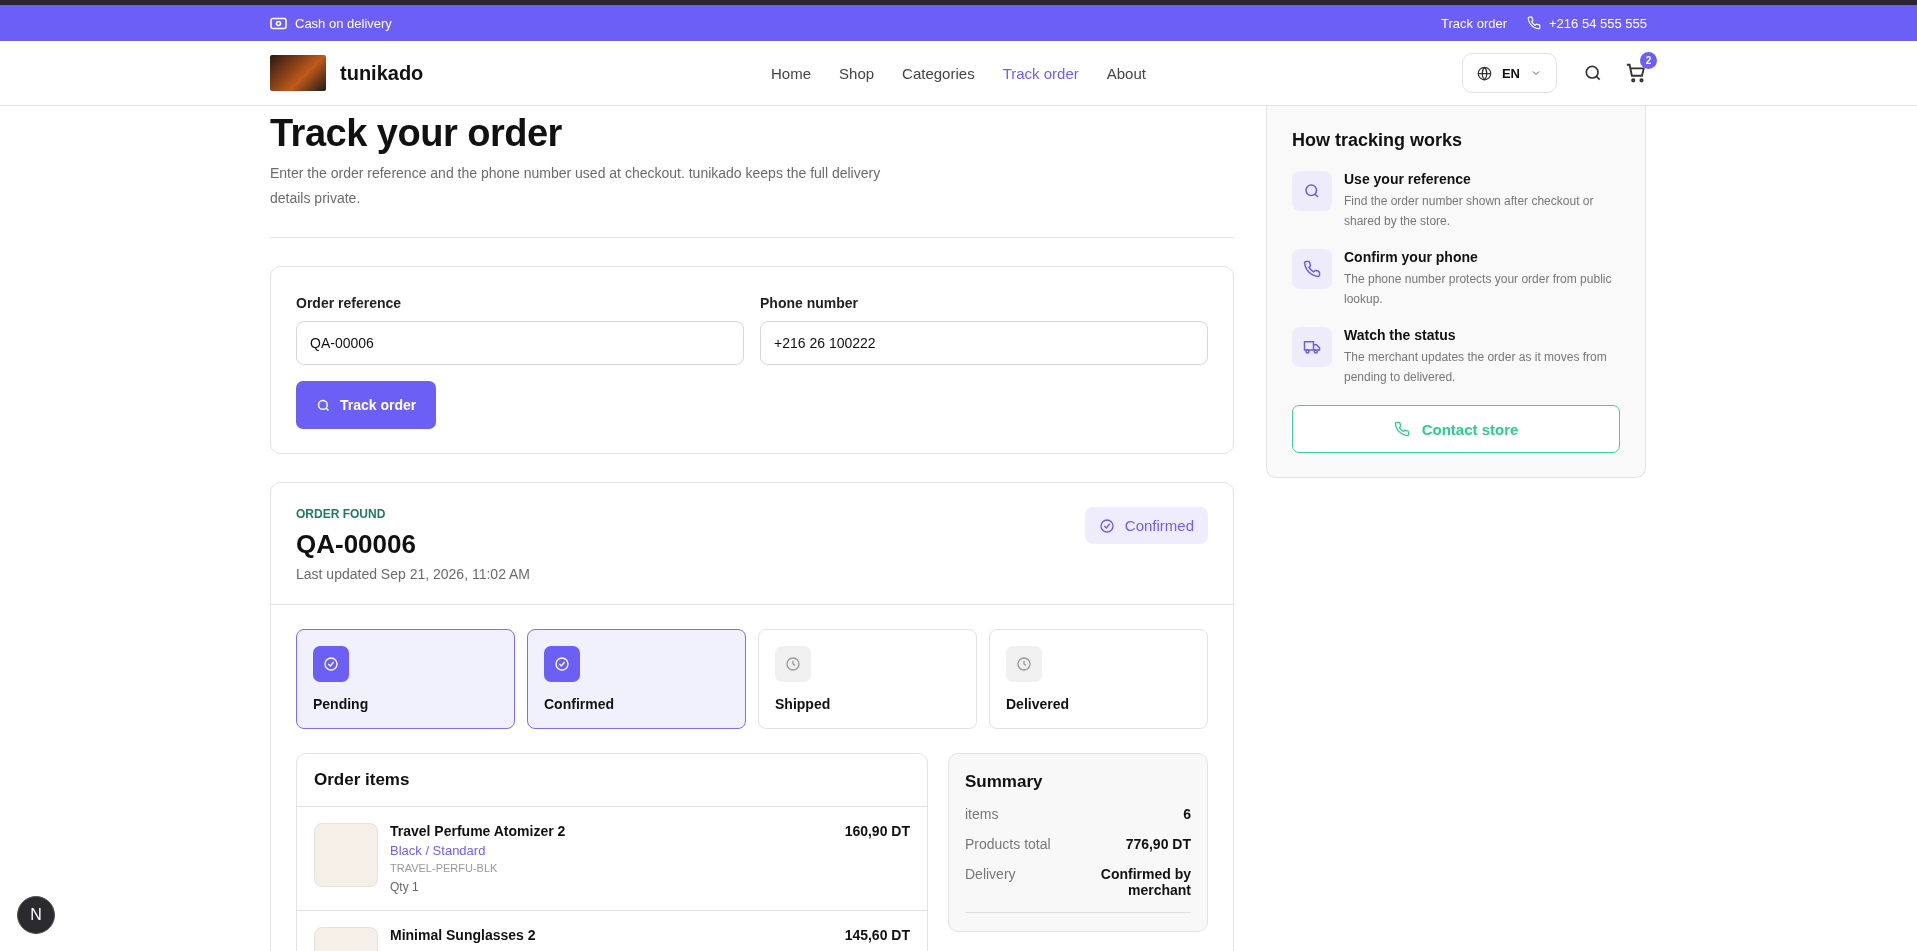 The height and width of the screenshot is (951, 1917). Describe the element at coordinates (413, 574) in the screenshot. I see `last-updated-text: Last updated Sep 21, 2026, 11:02 AM` at that location.